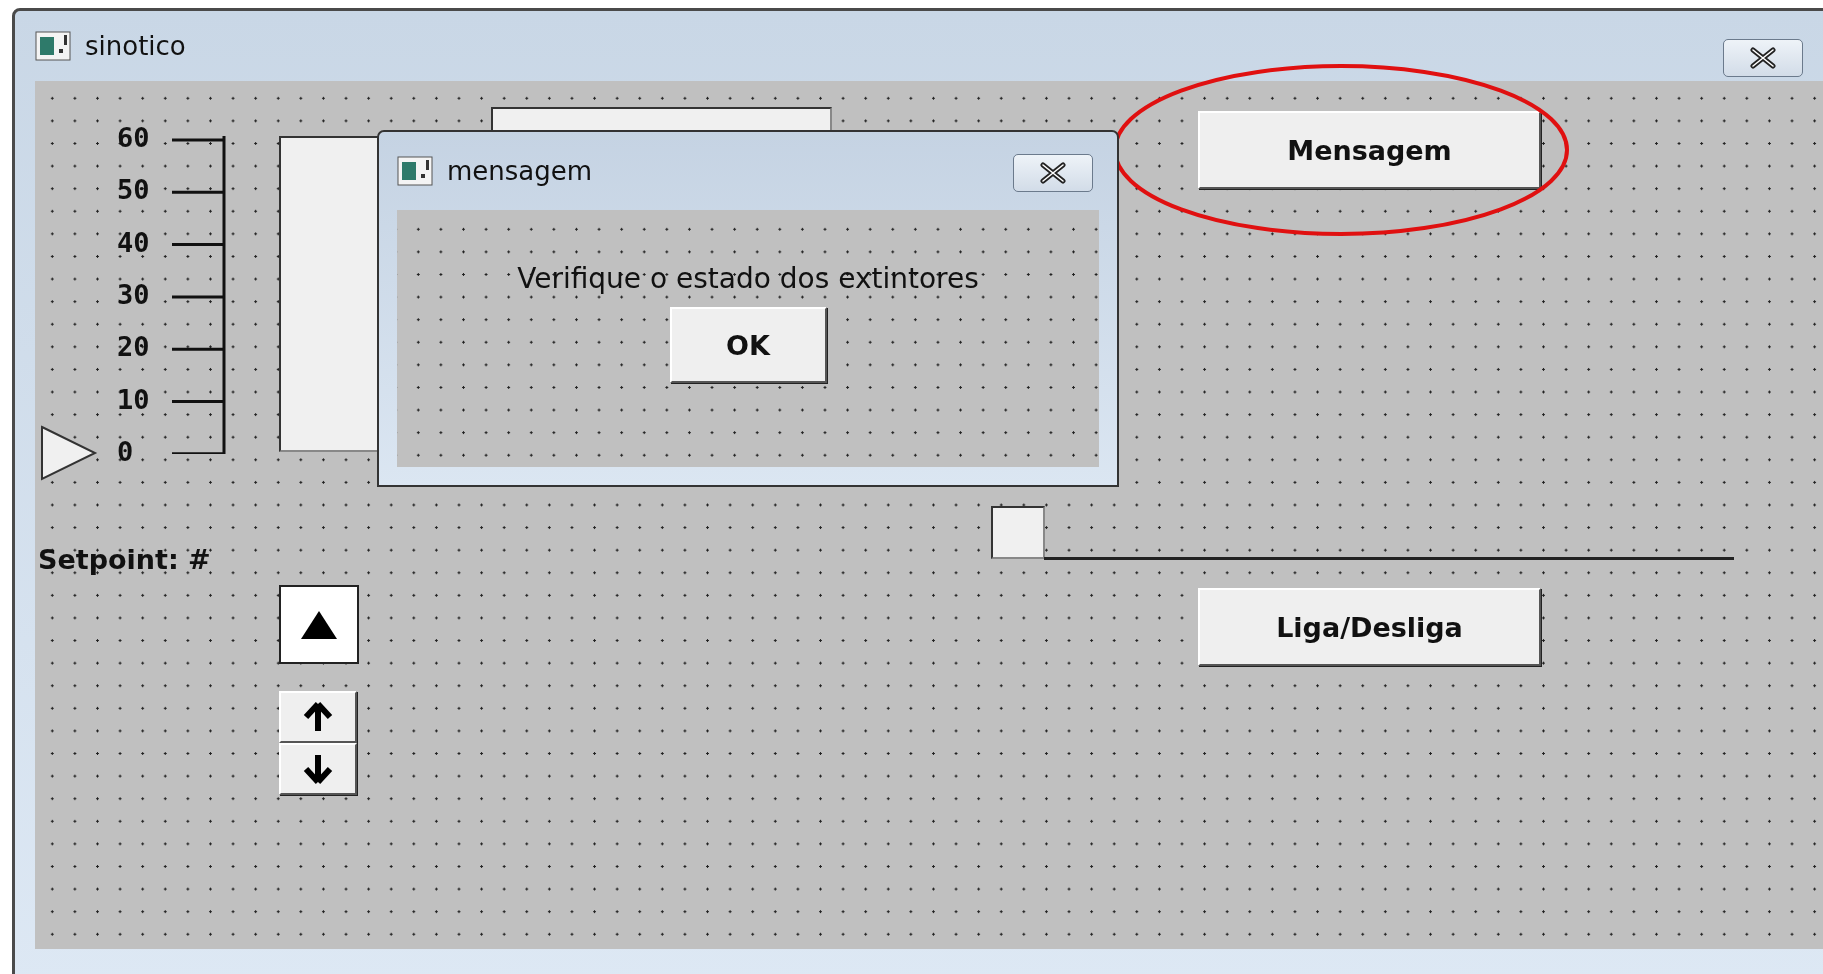 Image resolution: width=1823 pixels, height=974 pixels. What do you see at coordinates (1369, 627) in the screenshot?
I see `toggle-button: Liga/Desliga` at bounding box center [1369, 627].